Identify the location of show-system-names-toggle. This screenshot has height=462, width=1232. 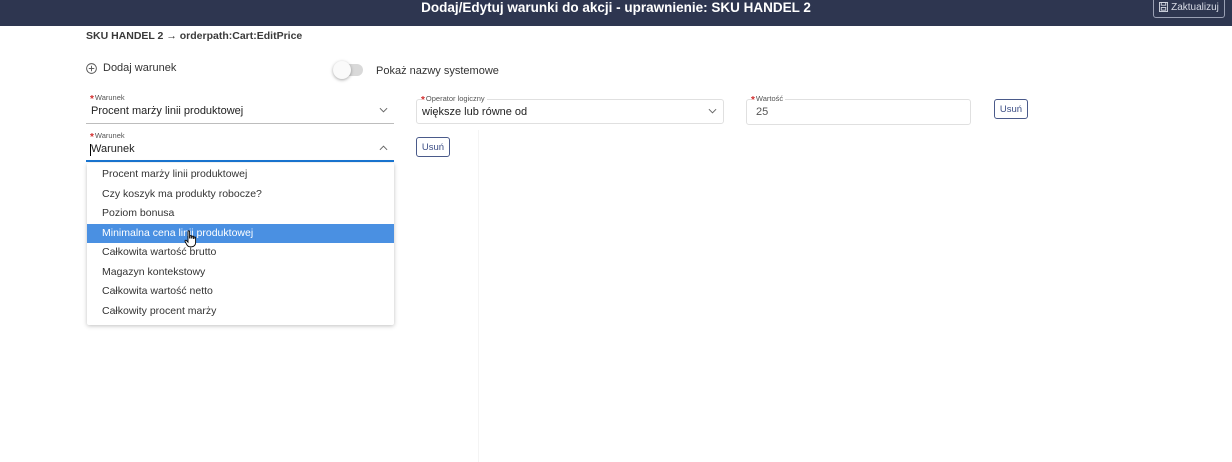
(348, 70).